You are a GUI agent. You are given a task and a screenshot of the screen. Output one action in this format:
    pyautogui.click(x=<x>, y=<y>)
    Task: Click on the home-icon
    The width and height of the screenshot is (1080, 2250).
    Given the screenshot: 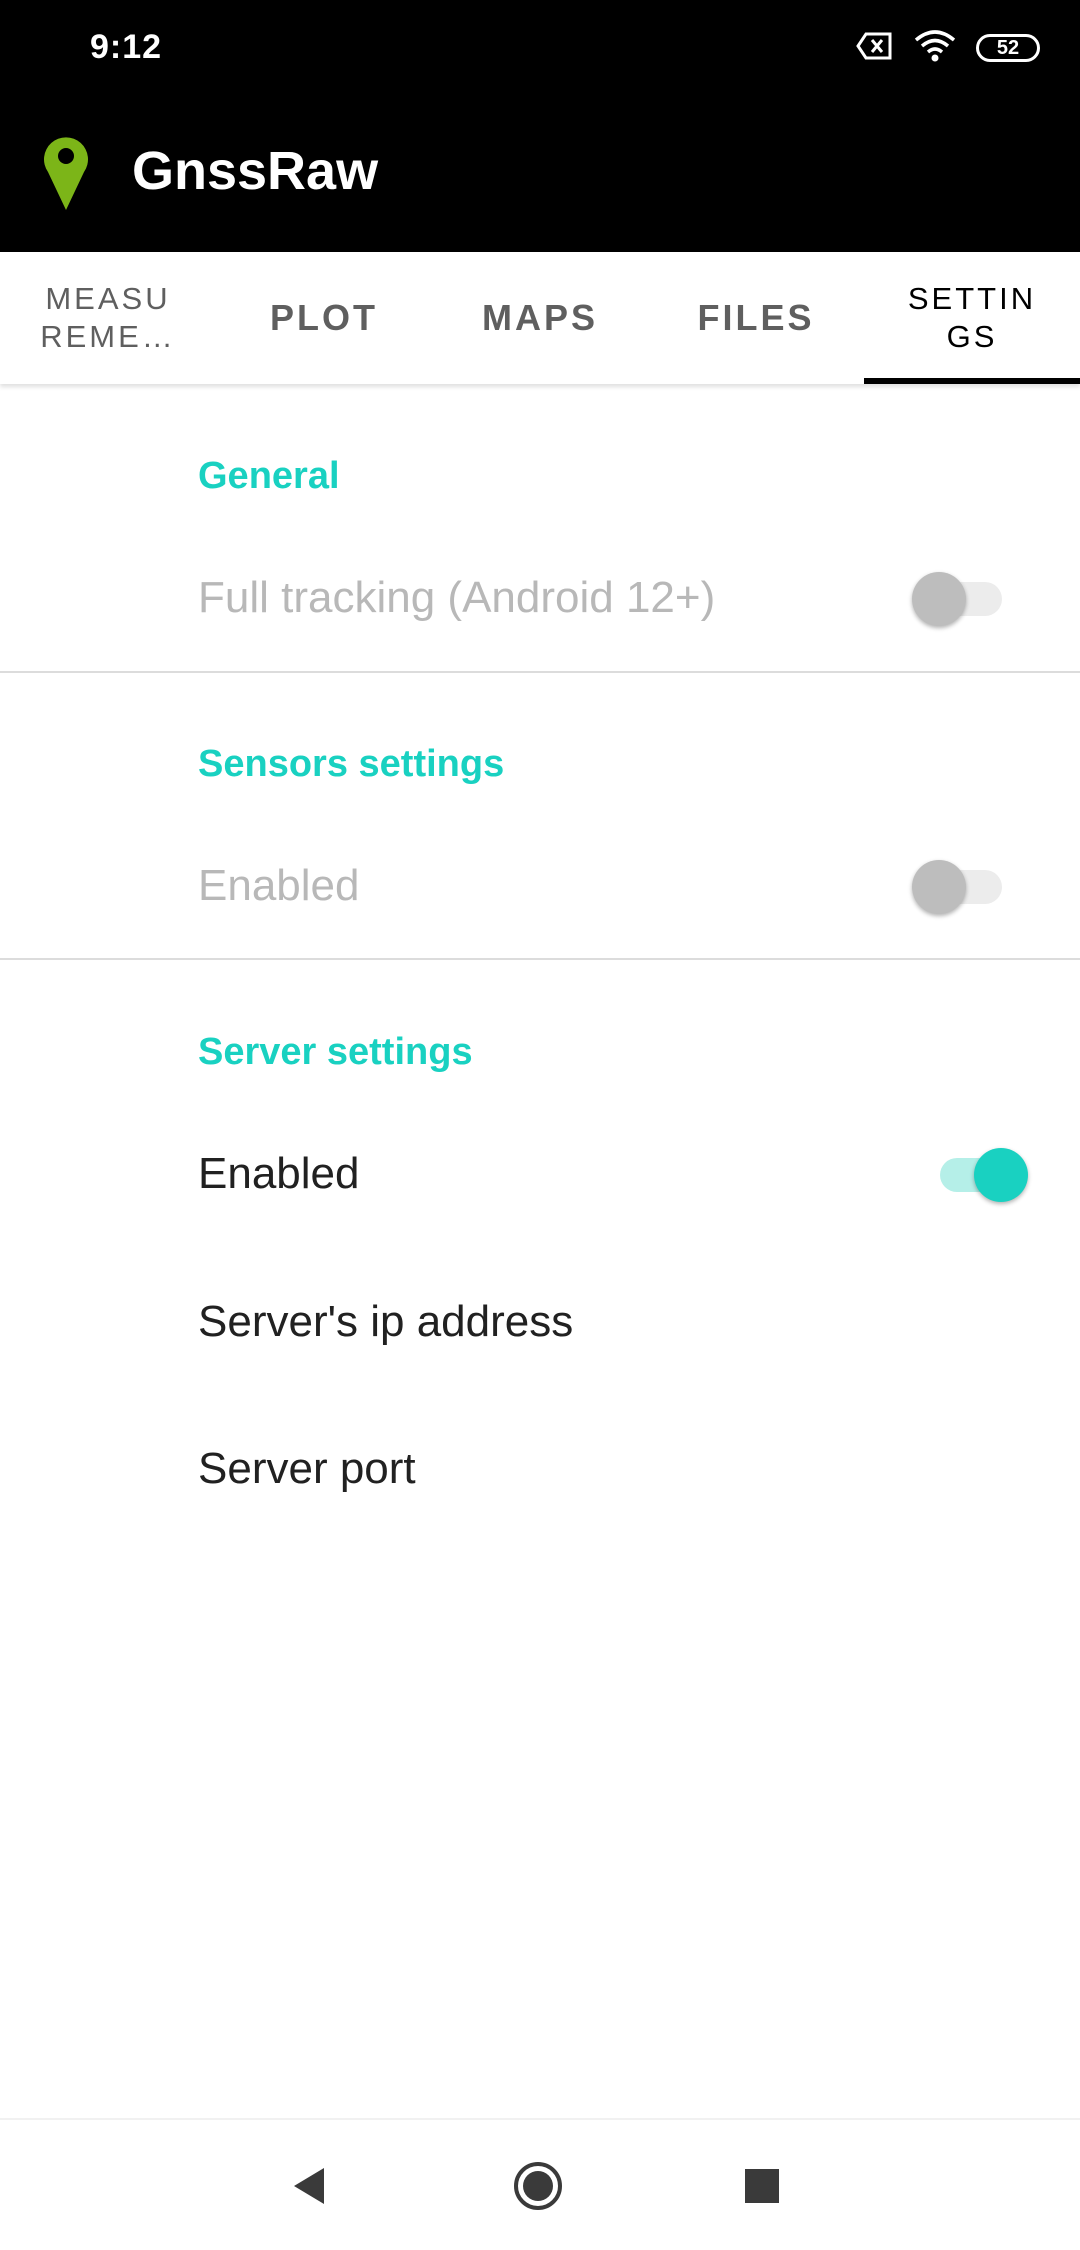 What is the action you would take?
    pyautogui.click(x=538, y=2186)
    